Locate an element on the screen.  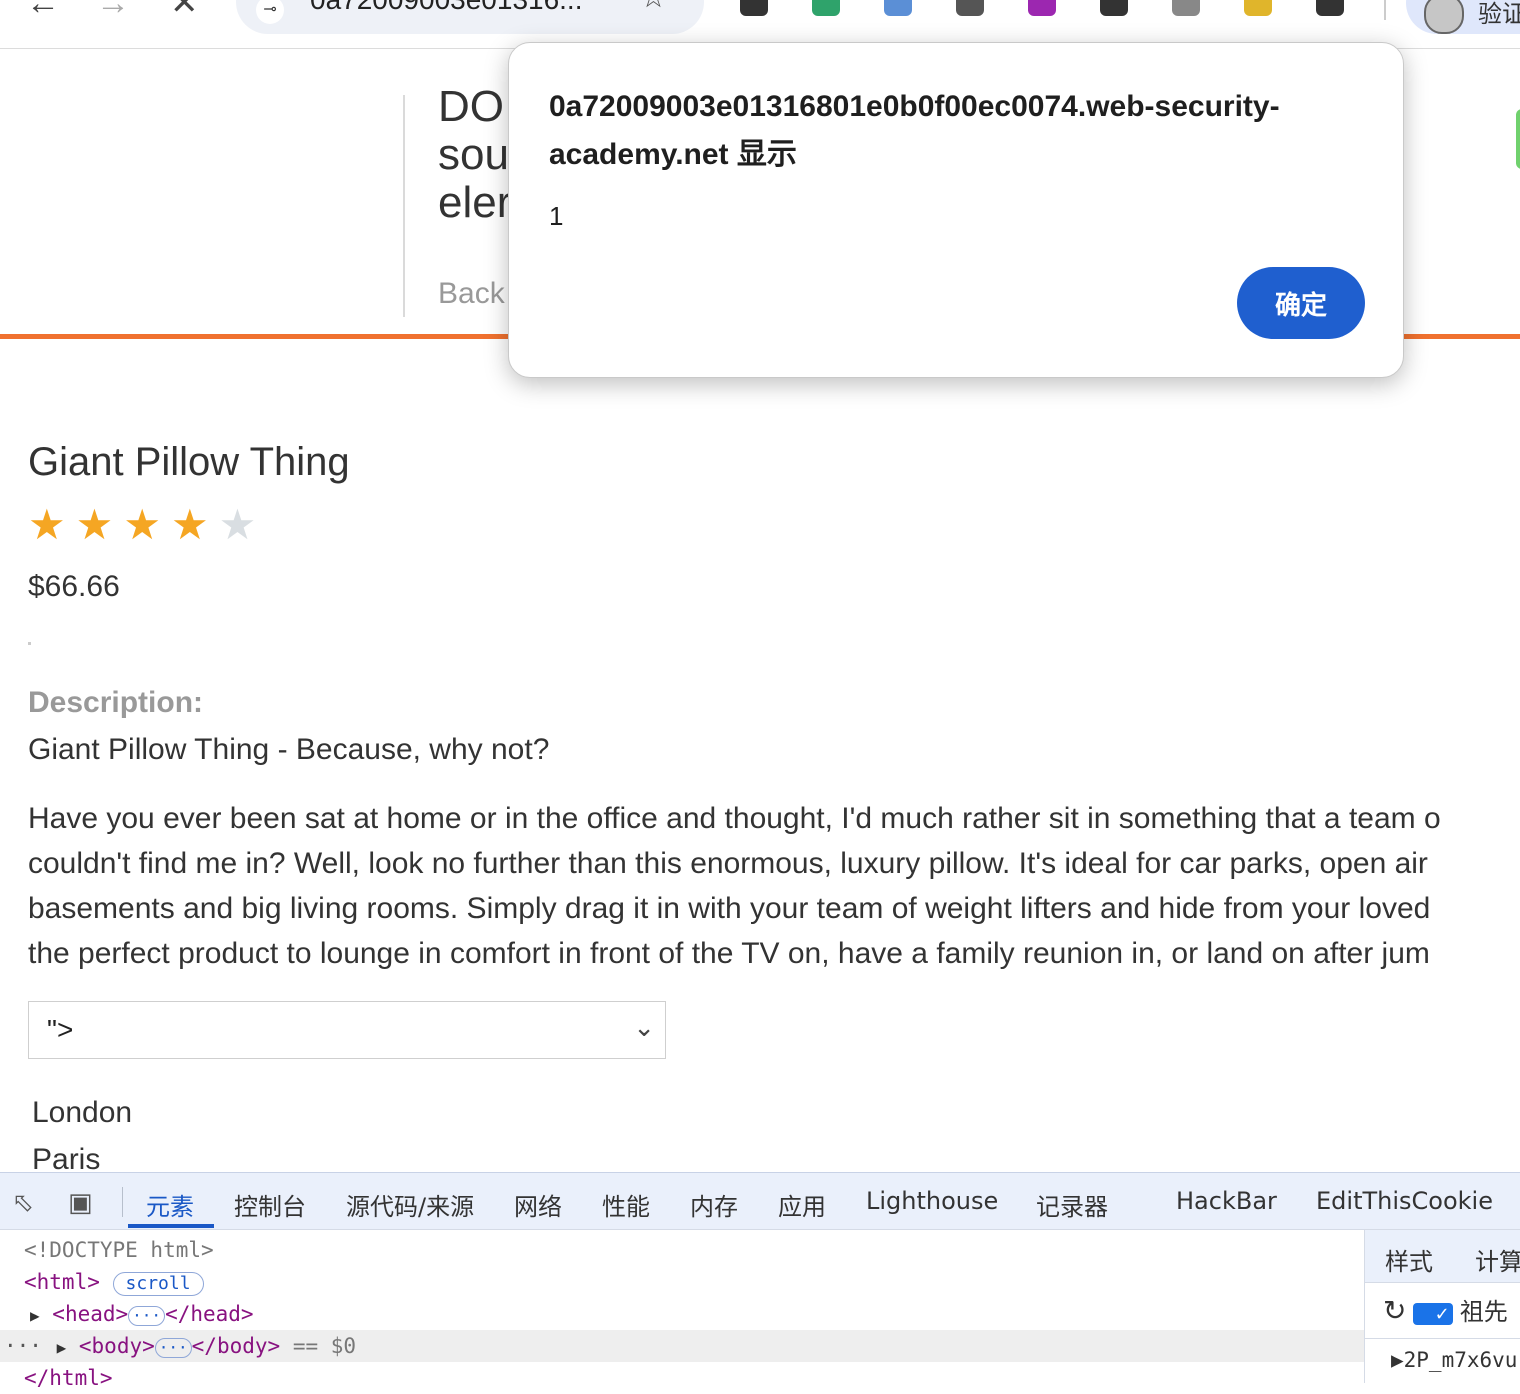
separator-dot is located at coordinates (29, 643).